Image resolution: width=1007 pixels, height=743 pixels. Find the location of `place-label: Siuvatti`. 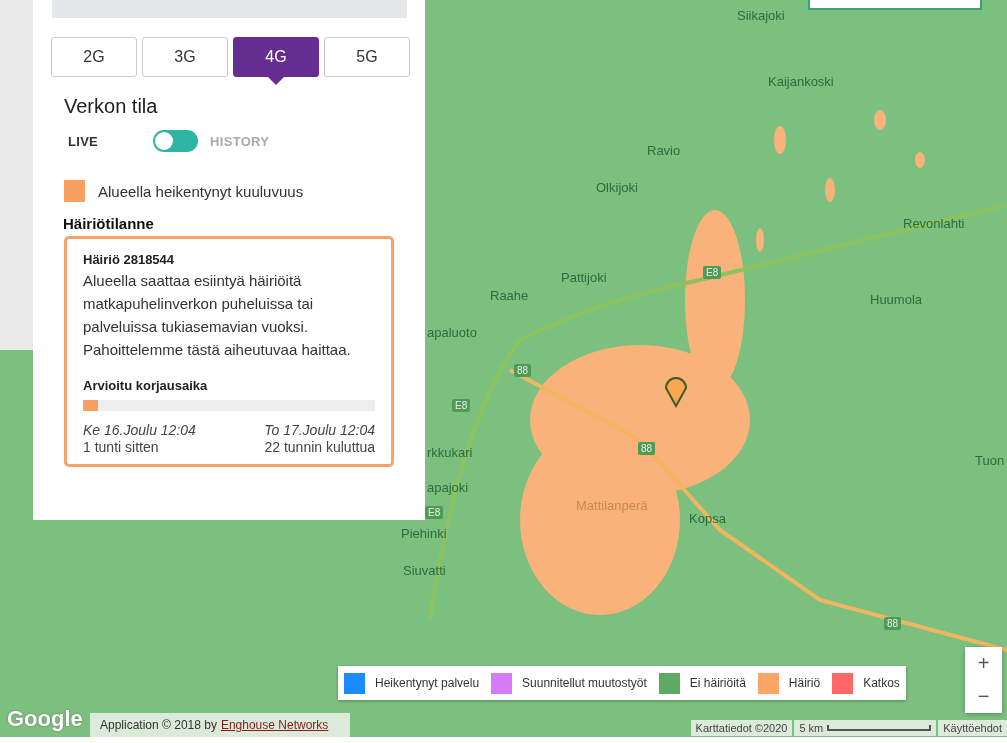

place-label: Siuvatti is located at coordinates (424, 570).